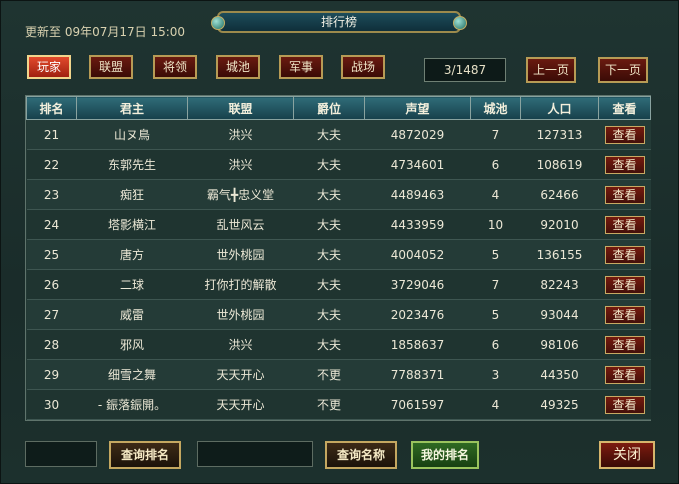  What do you see at coordinates (559, 254) in the screenshot?
I see `cell-population: 136155` at bounding box center [559, 254].